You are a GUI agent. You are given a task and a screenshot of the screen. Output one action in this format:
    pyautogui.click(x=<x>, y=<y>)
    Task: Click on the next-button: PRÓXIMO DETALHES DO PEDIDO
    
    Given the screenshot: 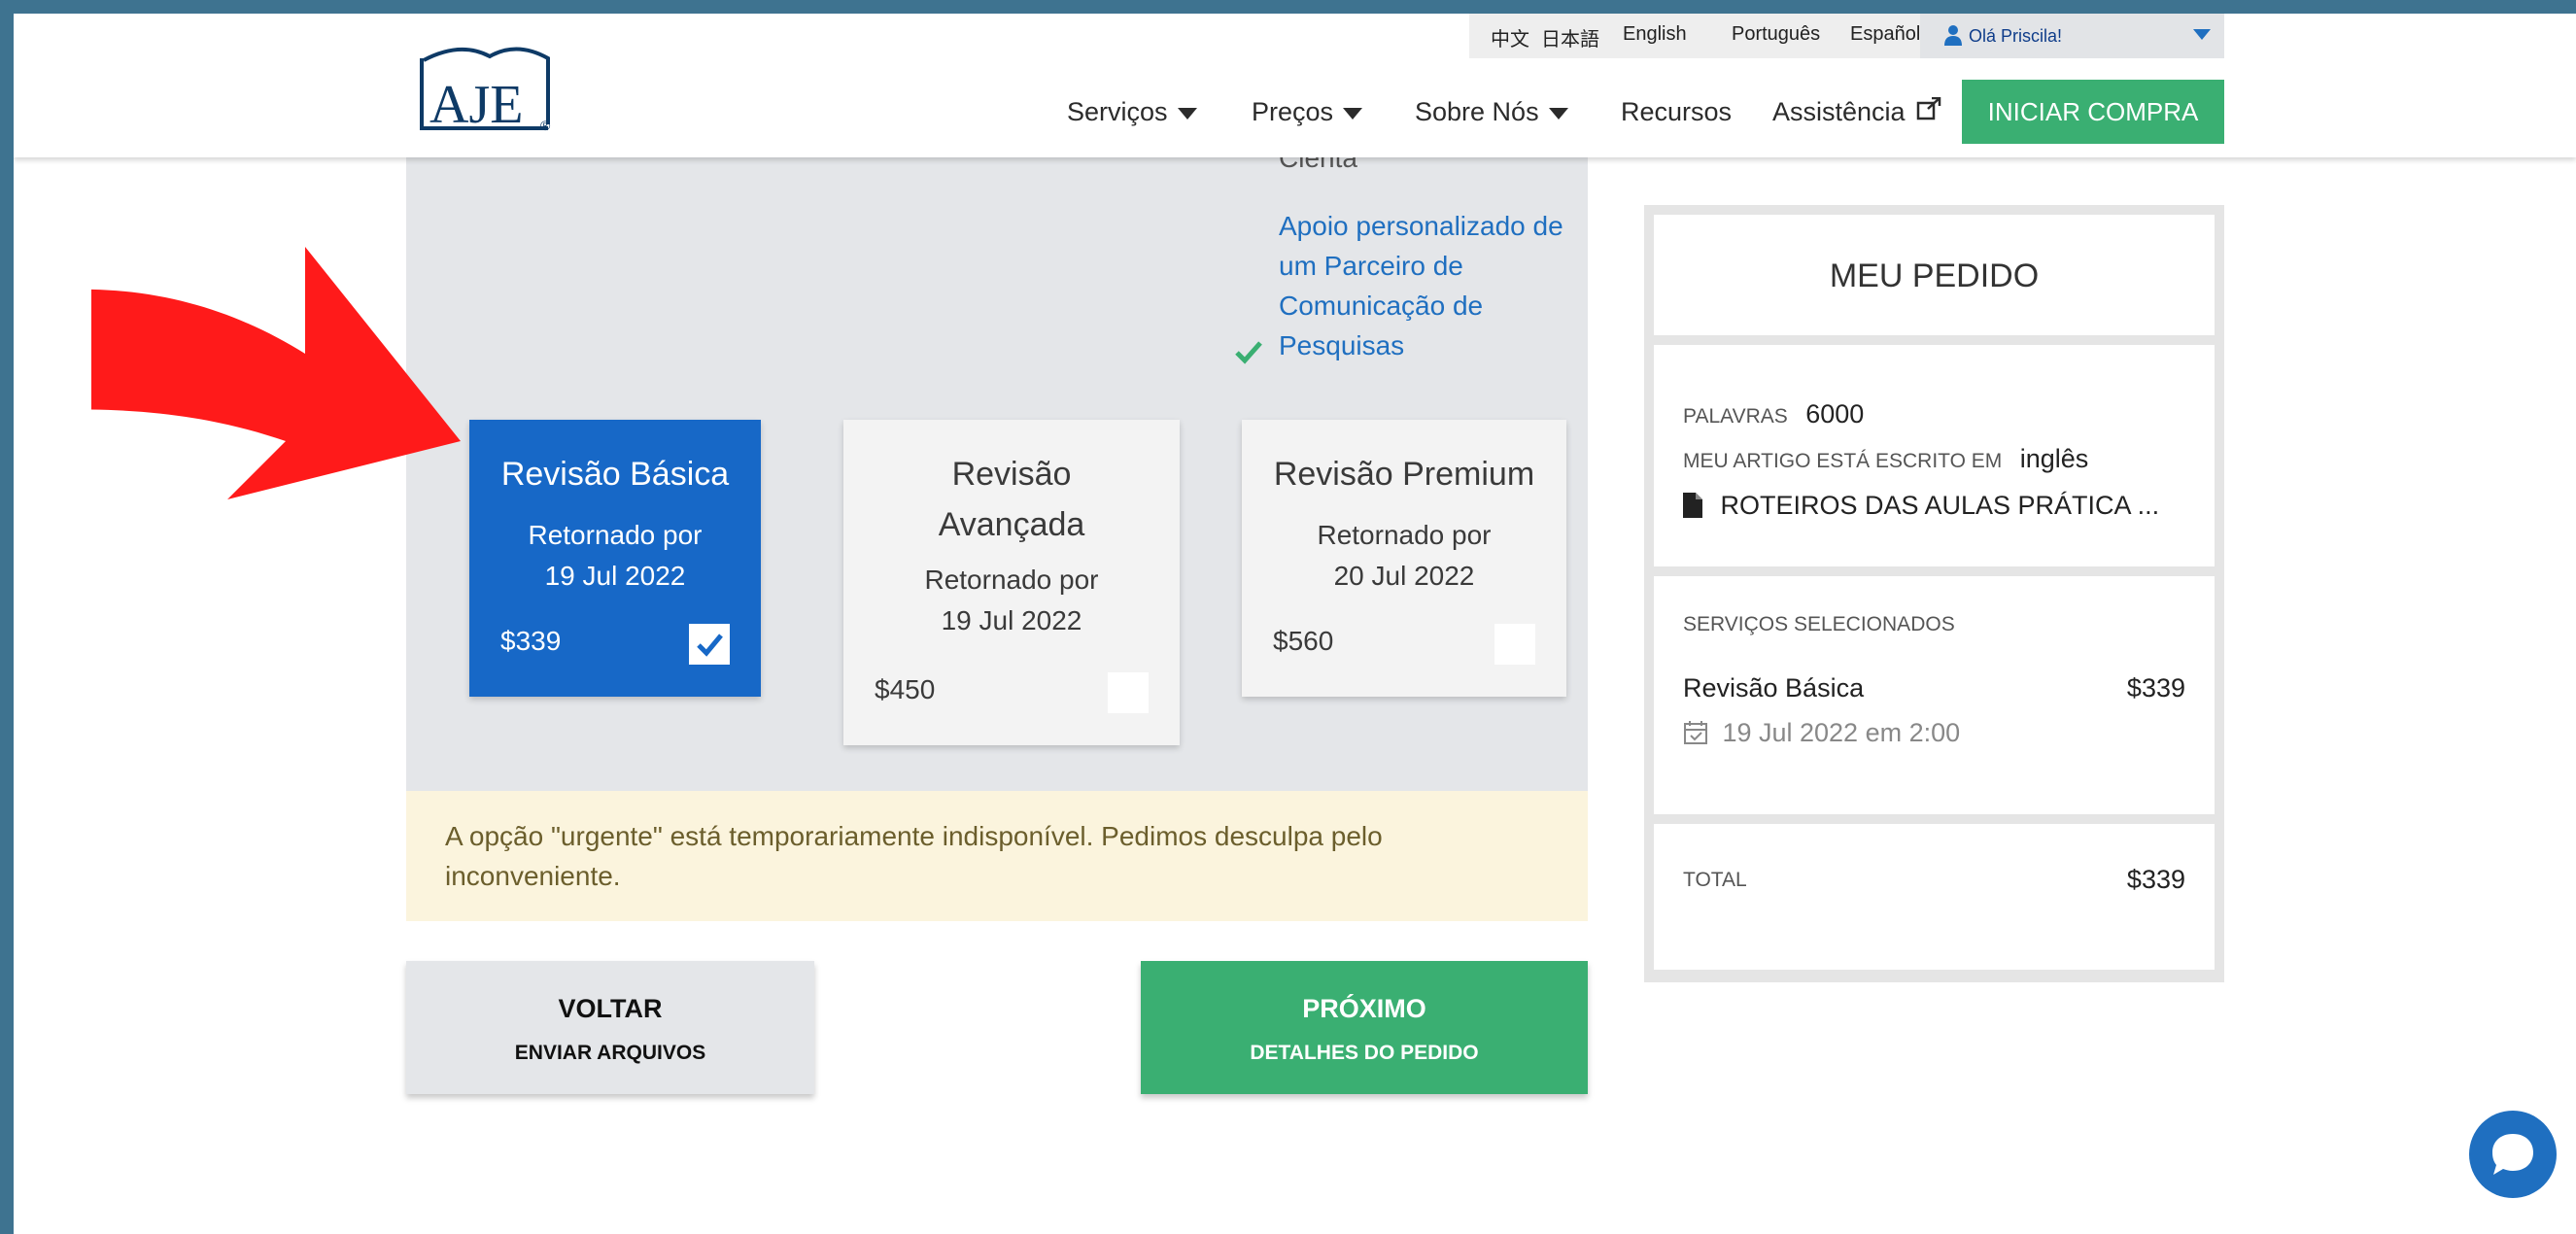 What is the action you would take?
    pyautogui.click(x=1364, y=1027)
    